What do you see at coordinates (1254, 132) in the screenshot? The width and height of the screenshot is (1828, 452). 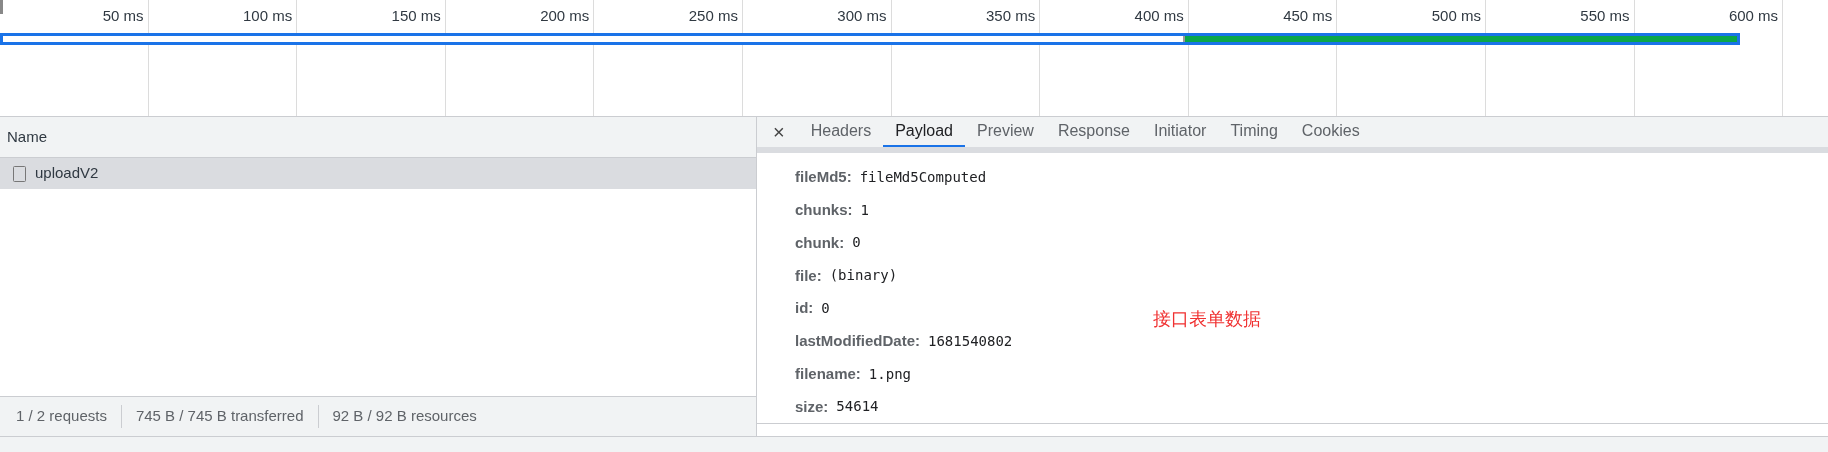 I see `detail-tab: Timing` at bounding box center [1254, 132].